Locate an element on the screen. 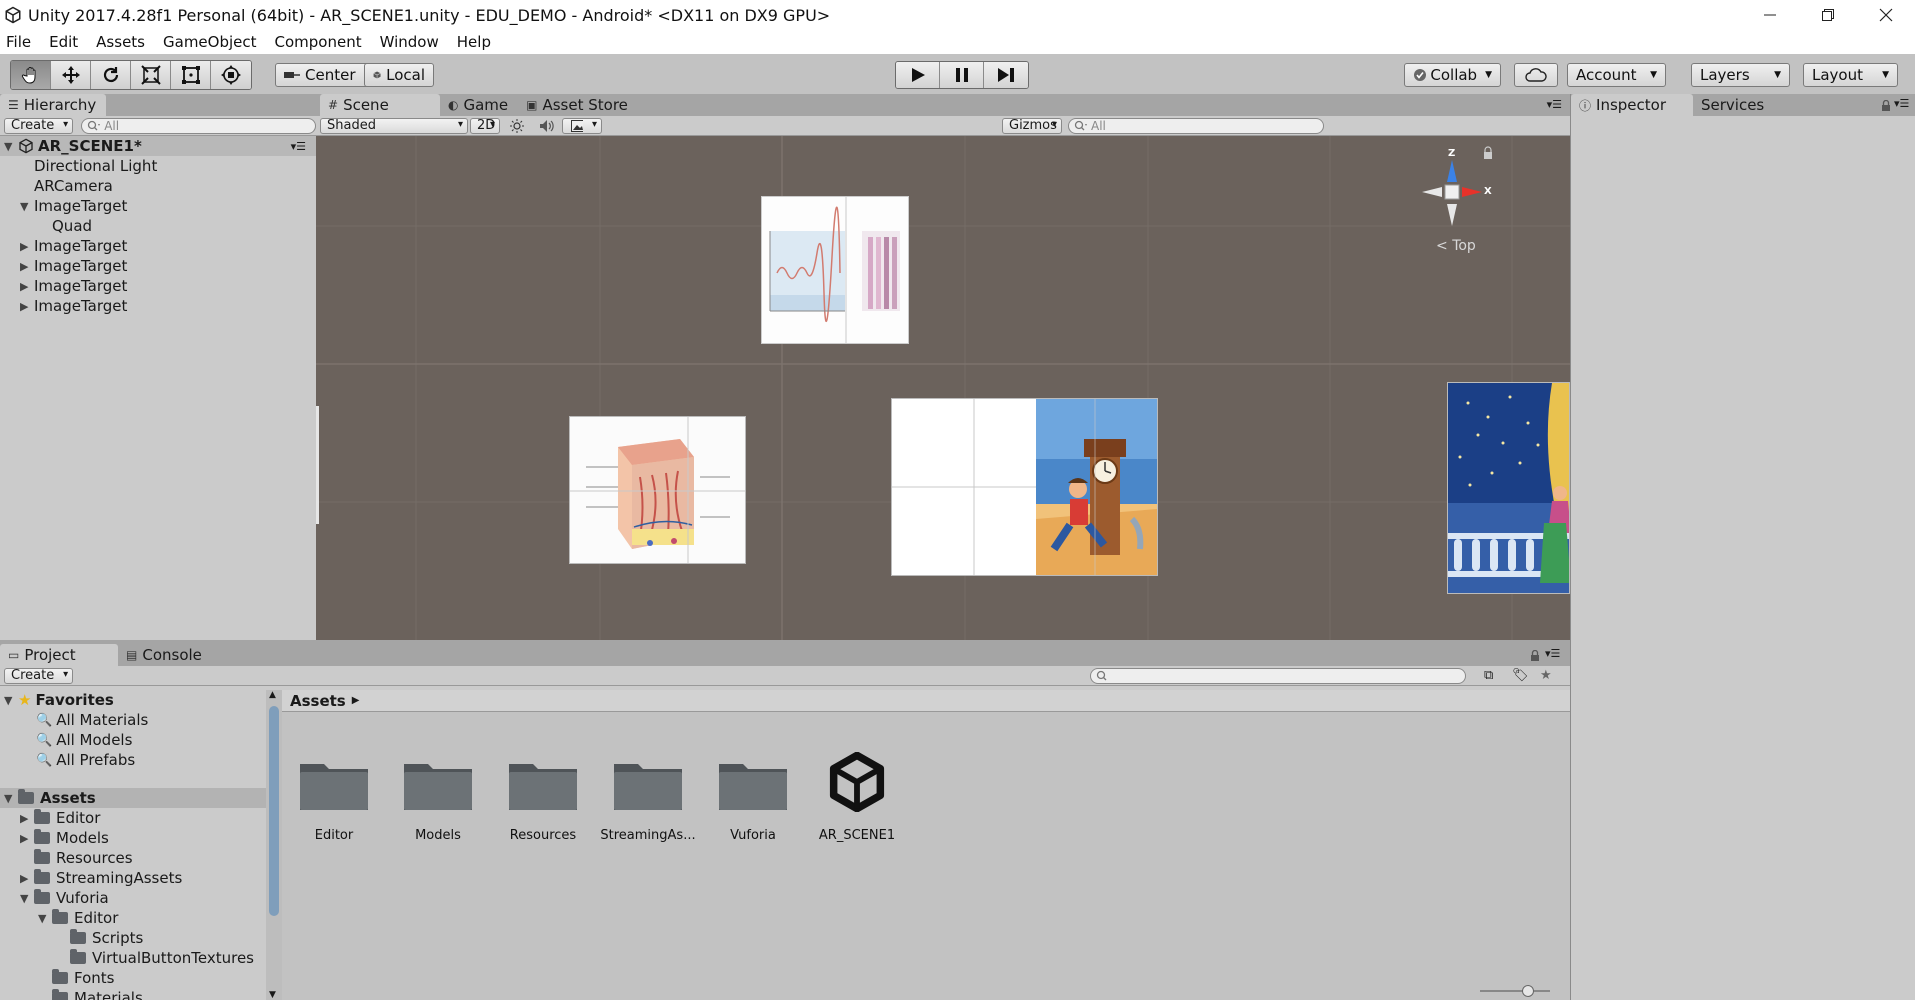  image-target-night is located at coordinates (1508, 488).